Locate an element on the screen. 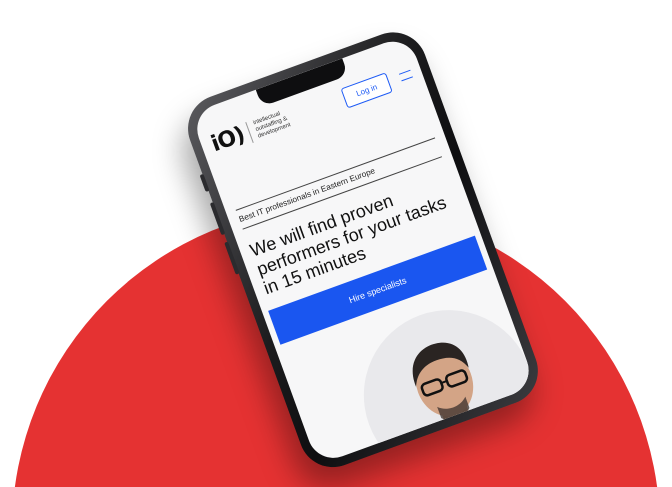 The width and height of the screenshot is (672, 487). site-logo: iO) is located at coordinates (228, 139).